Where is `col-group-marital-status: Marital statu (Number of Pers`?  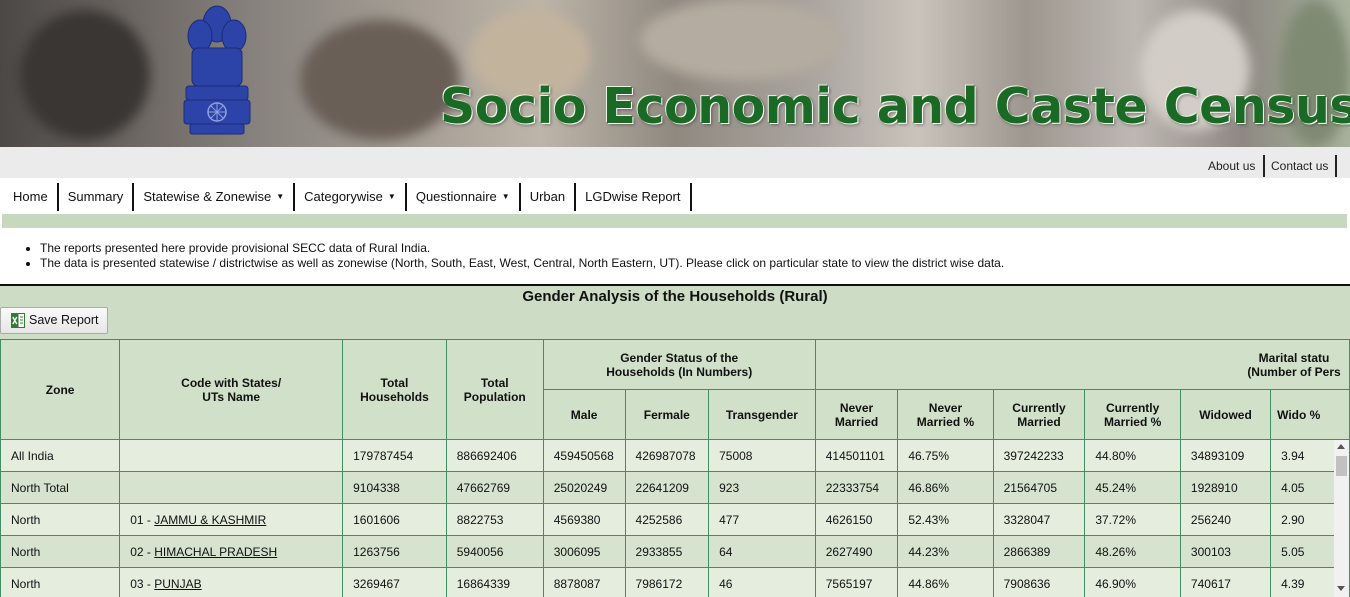
col-group-marital-status: Marital statu (Number of Pers is located at coordinates (1082, 364).